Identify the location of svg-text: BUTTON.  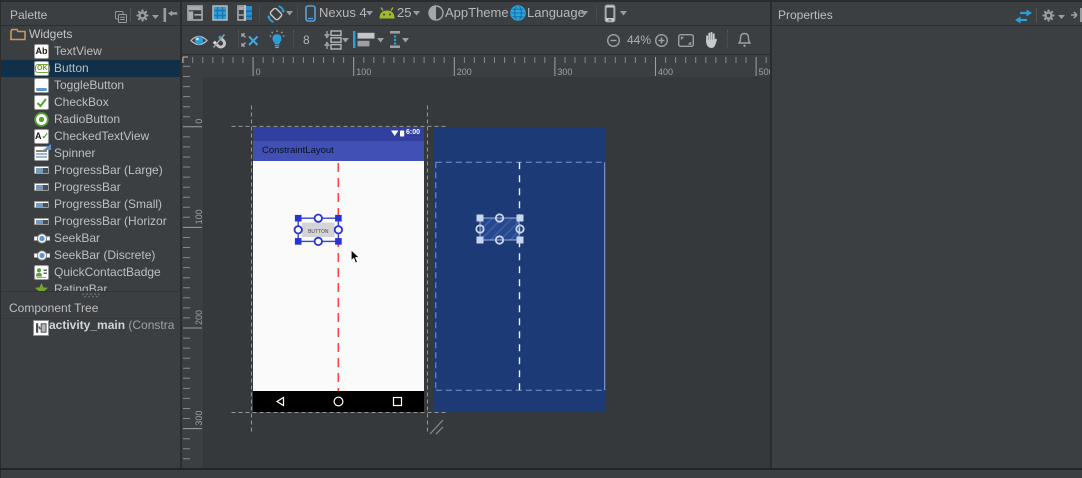
(318, 232).